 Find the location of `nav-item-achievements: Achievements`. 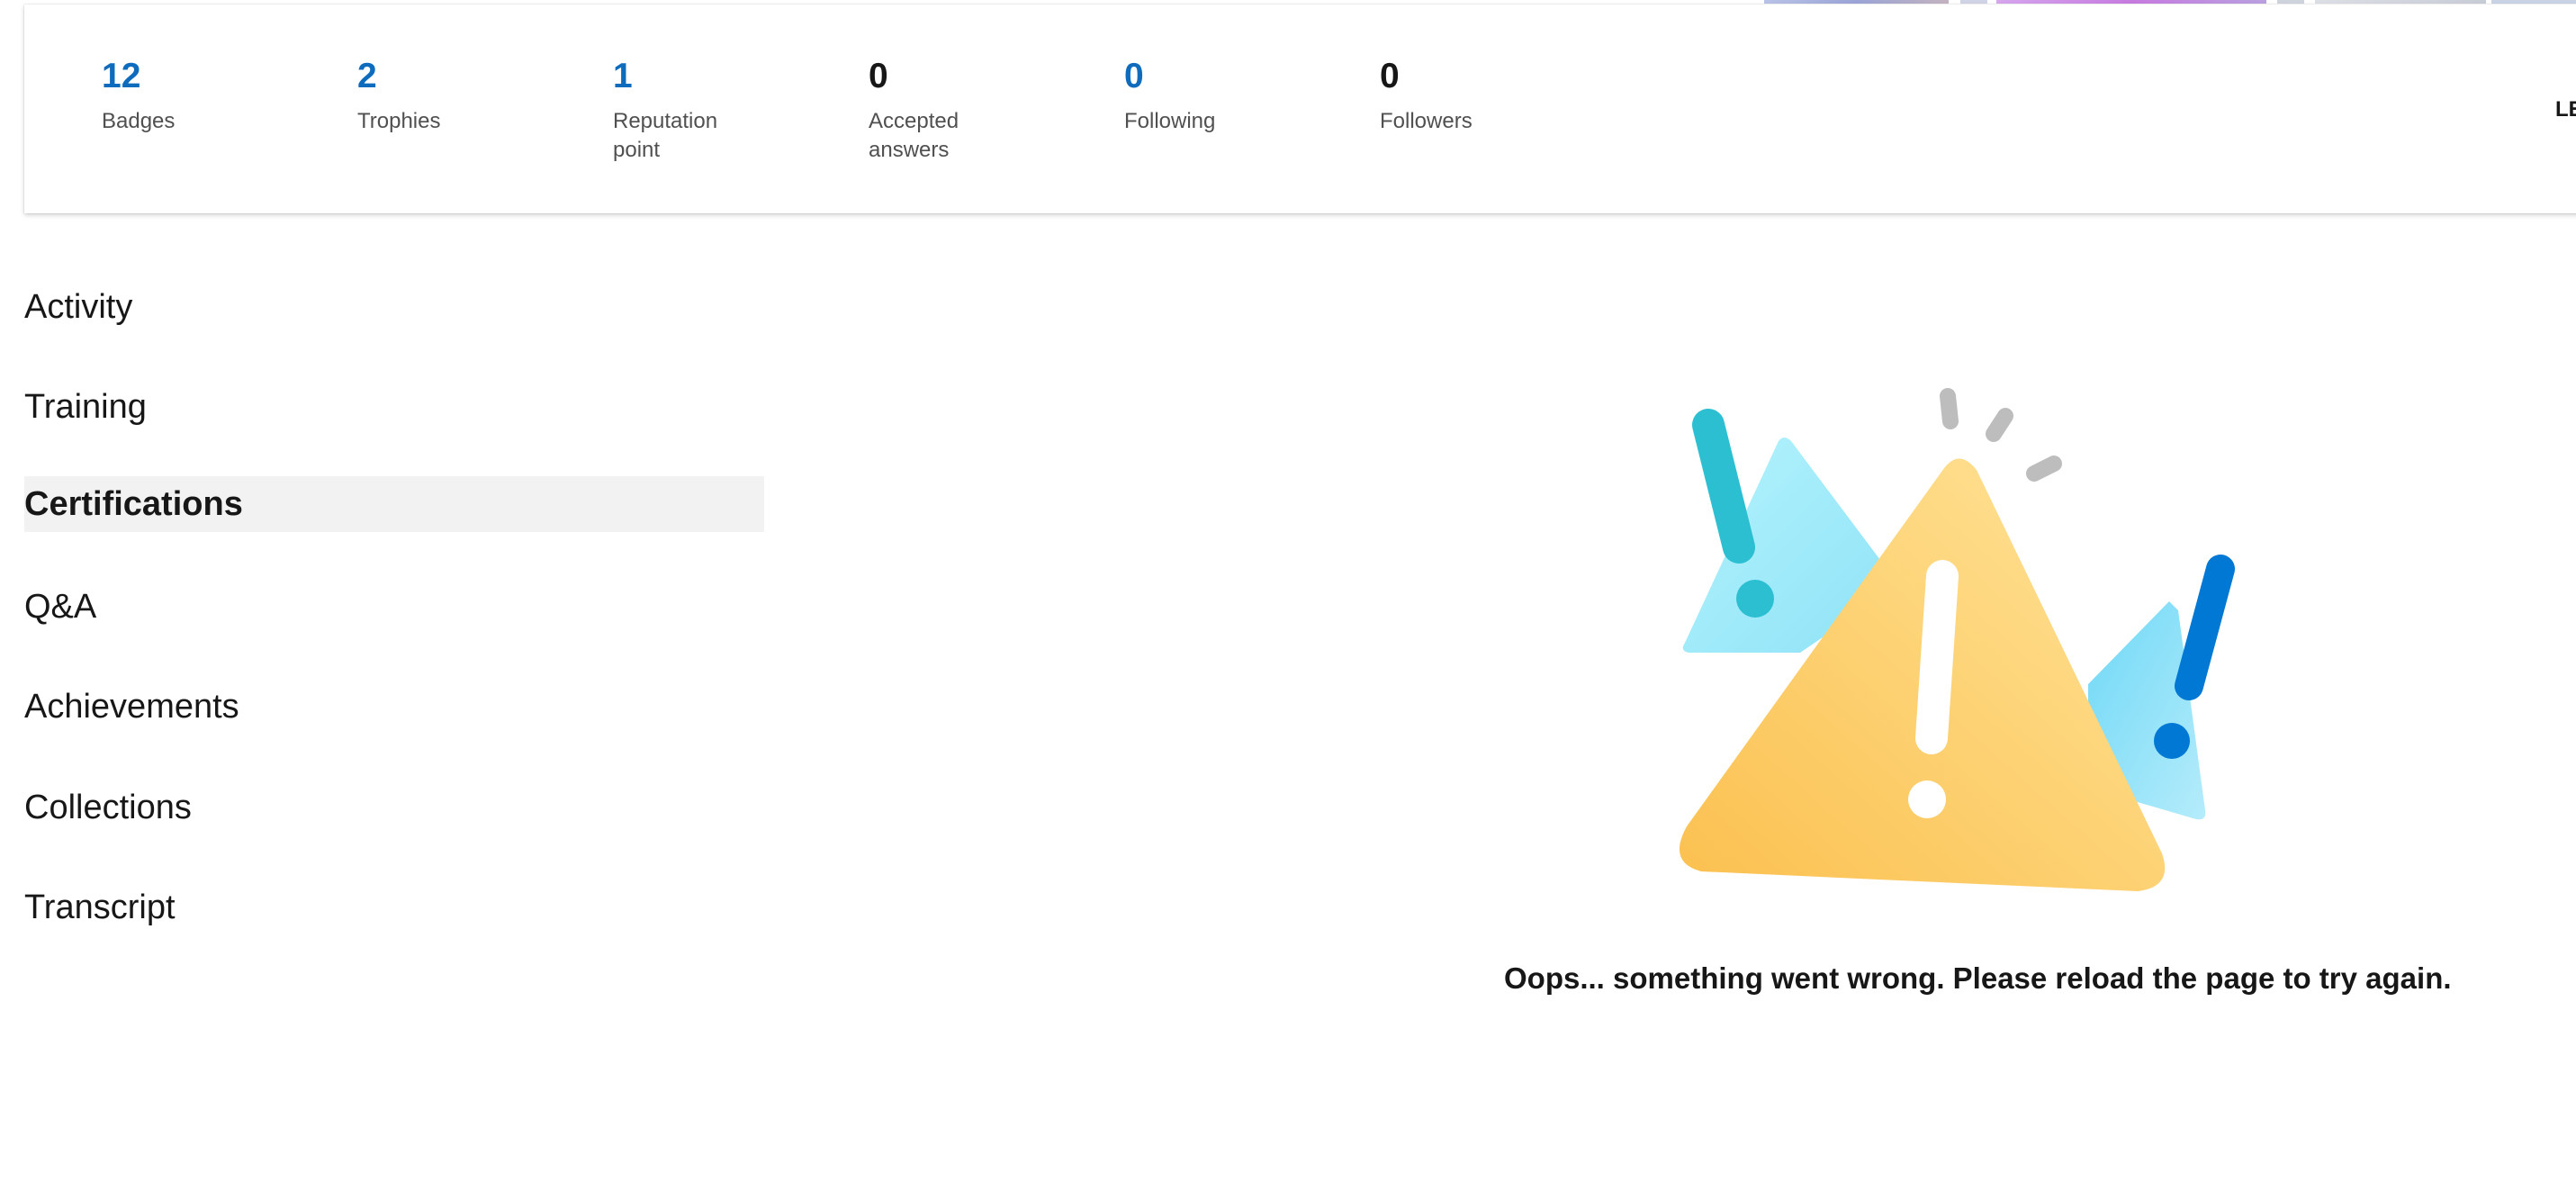

nav-item-achievements: Achievements is located at coordinates (394, 707).